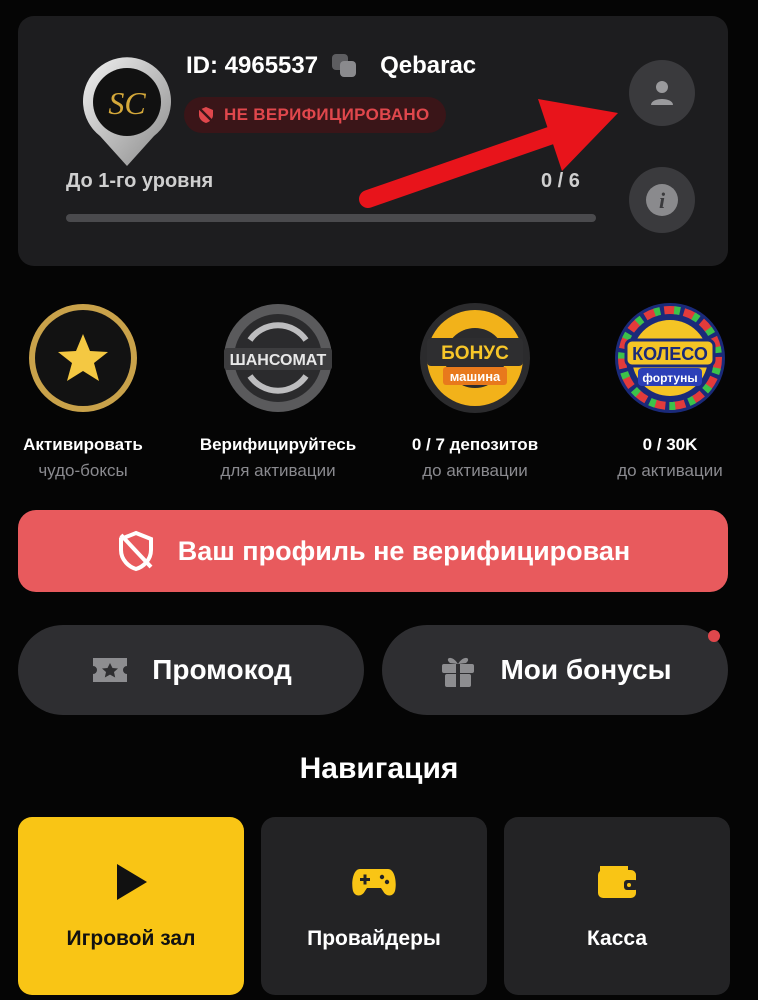  I want to click on info-button: i, so click(662, 200).